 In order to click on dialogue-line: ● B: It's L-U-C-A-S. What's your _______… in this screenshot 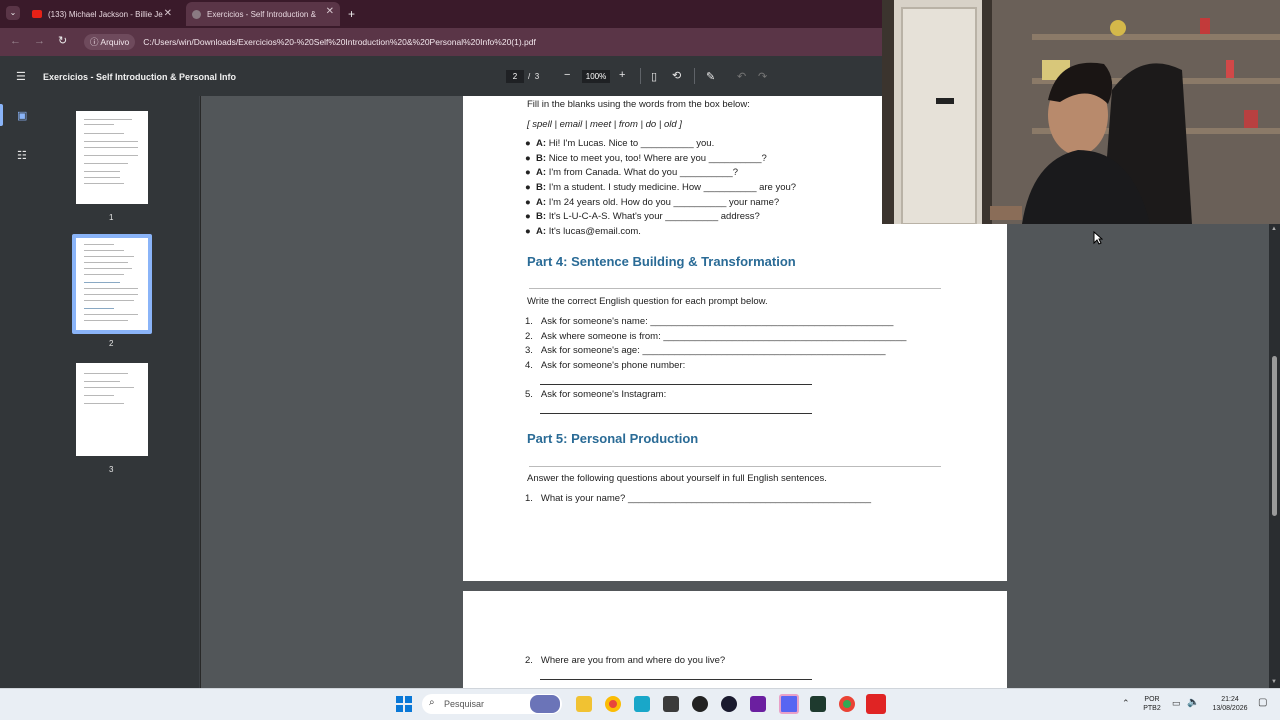, I will do `click(642, 217)`.